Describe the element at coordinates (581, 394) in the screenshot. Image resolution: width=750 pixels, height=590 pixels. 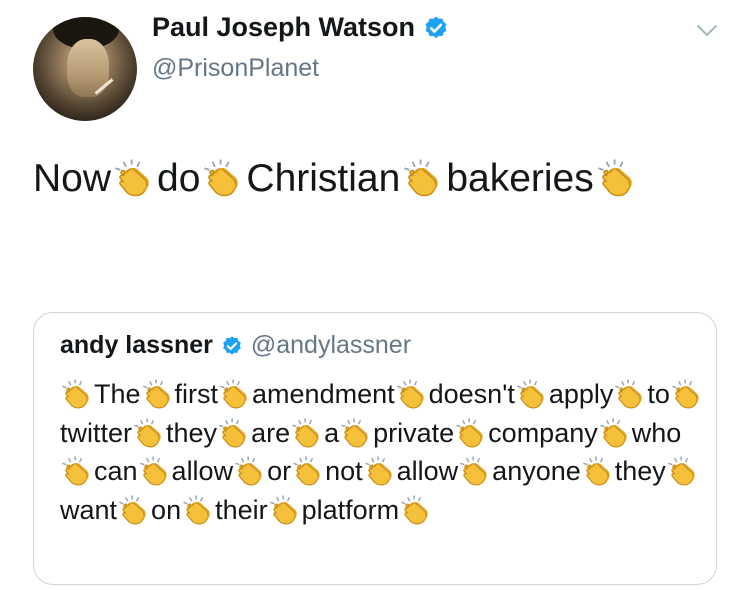
I see `quoted-word: apply` at that location.